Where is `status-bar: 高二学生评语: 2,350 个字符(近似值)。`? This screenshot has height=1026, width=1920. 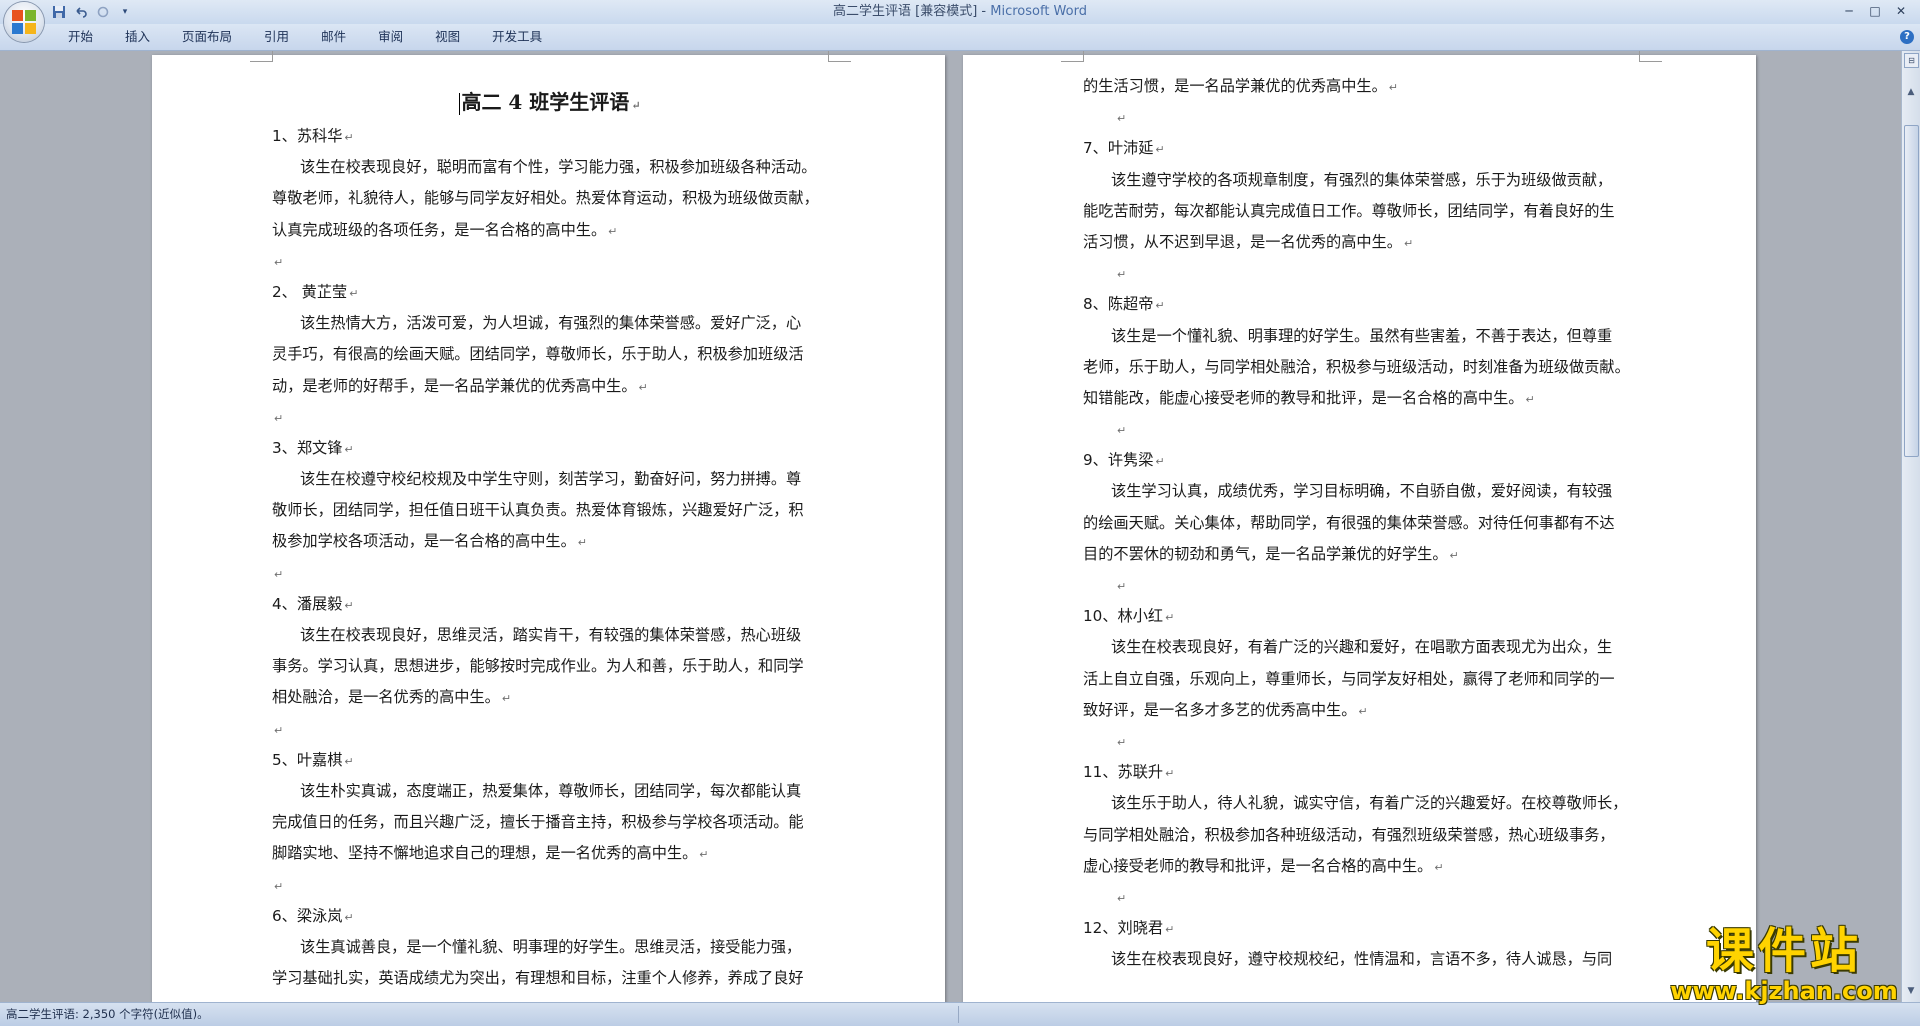
status-bar: 高二学生评语: 2,350 个字符(近似值)。 is located at coordinates (960, 1014).